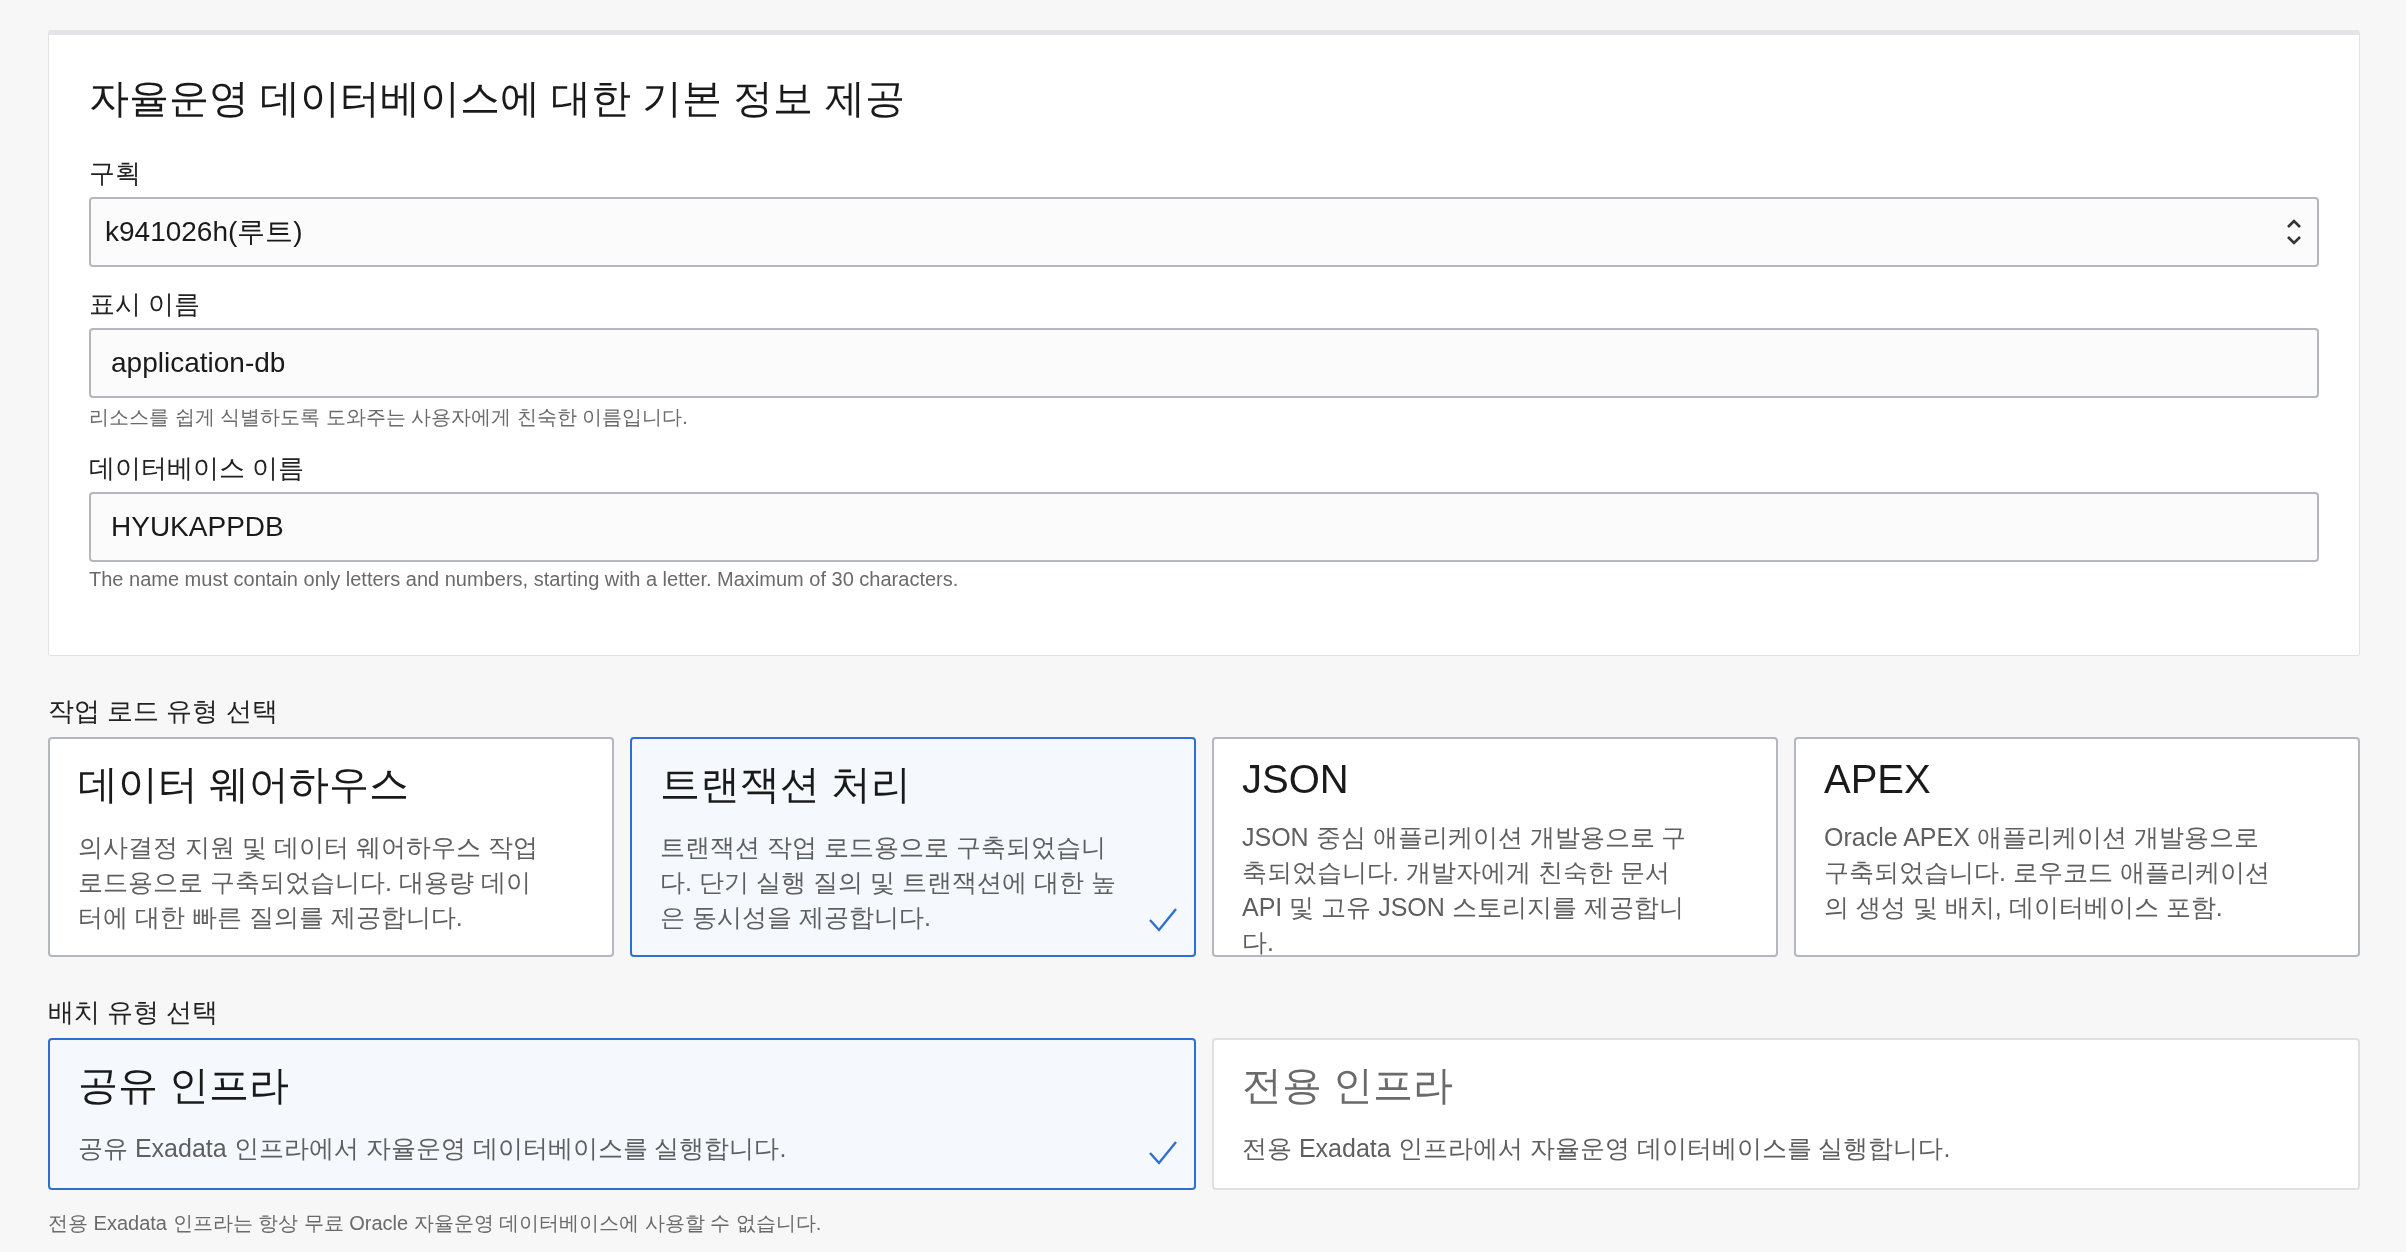 This screenshot has width=2406, height=1252. I want to click on option-title: APEX, so click(1877, 779).